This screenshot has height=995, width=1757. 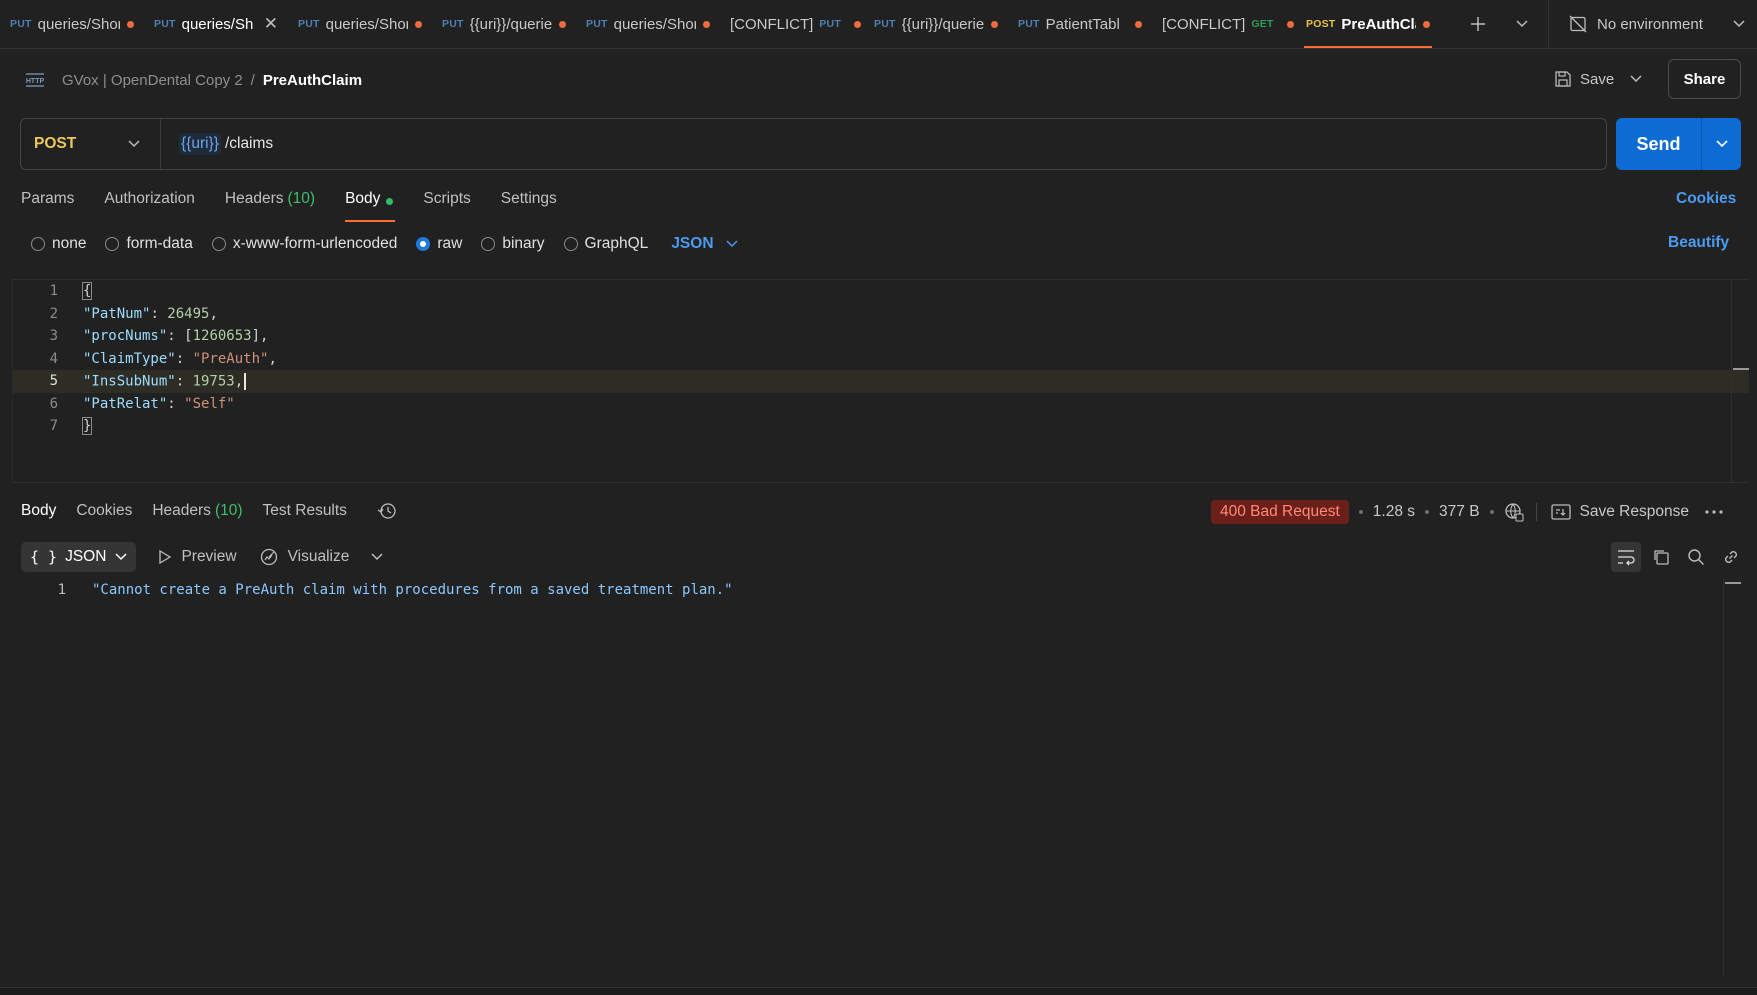 What do you see at coordinates (1619, 512) in the screenshot?
I see `save-response-button: Save Response` at bounding box center [1619, 512].